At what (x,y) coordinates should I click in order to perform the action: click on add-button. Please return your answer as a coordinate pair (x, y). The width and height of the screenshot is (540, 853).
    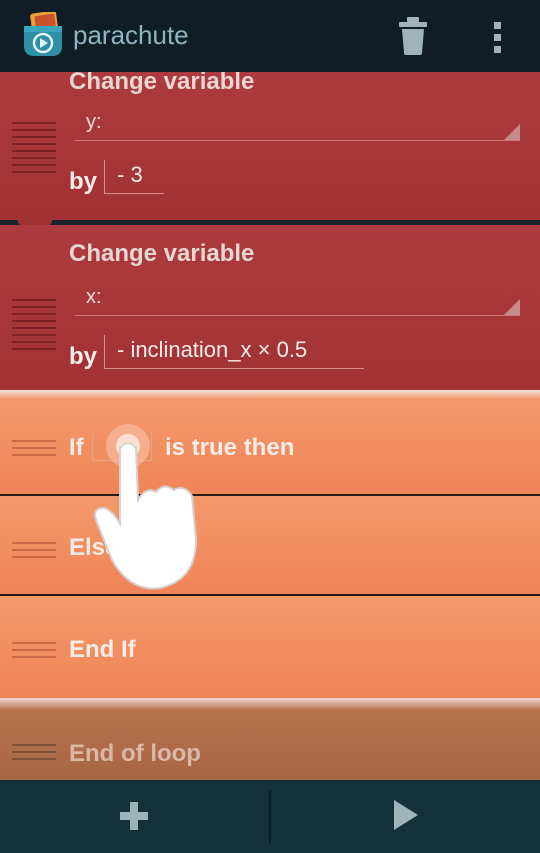
    Looking at the image, I should click on (134, 816).